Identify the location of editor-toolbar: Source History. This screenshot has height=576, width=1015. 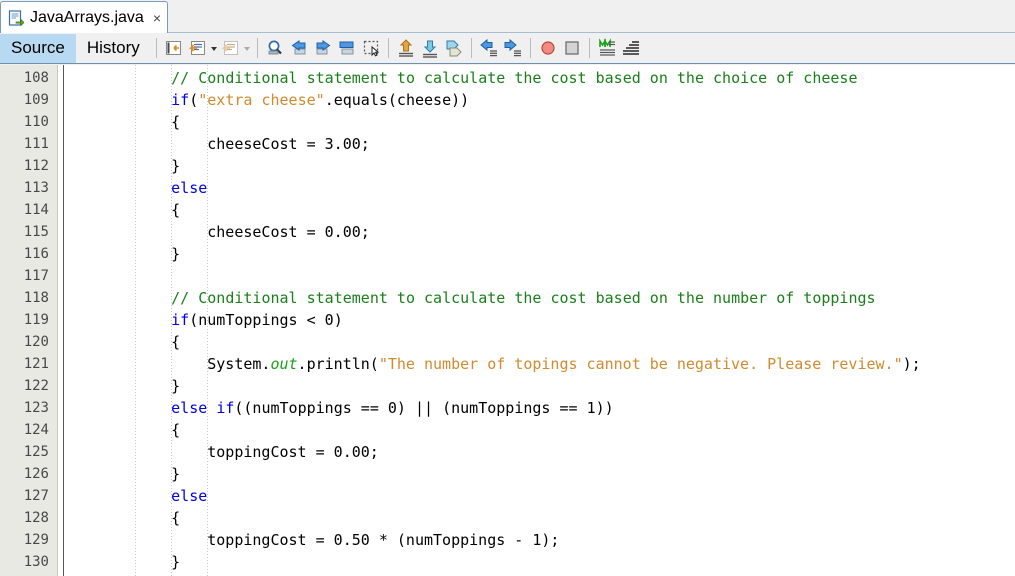
(507, 48).